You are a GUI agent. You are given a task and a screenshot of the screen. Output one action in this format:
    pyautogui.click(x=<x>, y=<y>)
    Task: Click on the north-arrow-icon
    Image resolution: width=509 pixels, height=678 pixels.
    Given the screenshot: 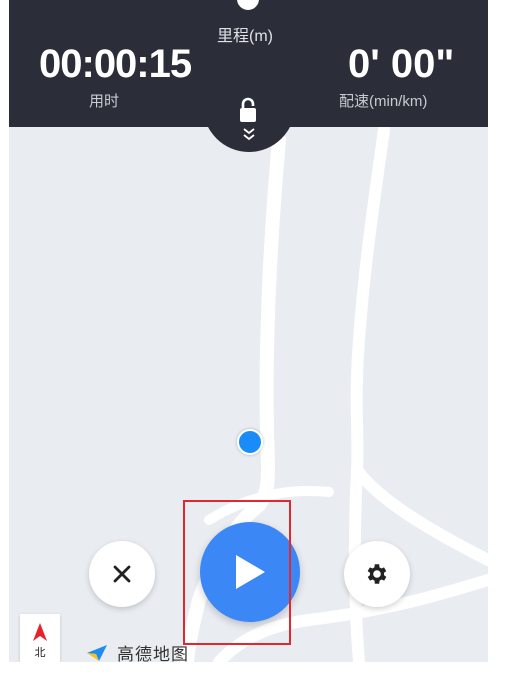 What is the action you would take?
    pyautogui.click(x=40, y=632)
    